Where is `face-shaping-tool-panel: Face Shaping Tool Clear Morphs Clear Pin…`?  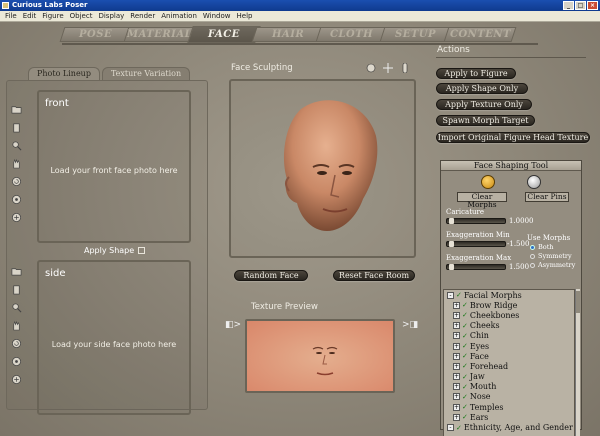
face-shaping-tool-panel: Face Shaping Tool Clear Morphs Clear Pin… is located at coordinates (511, 298).